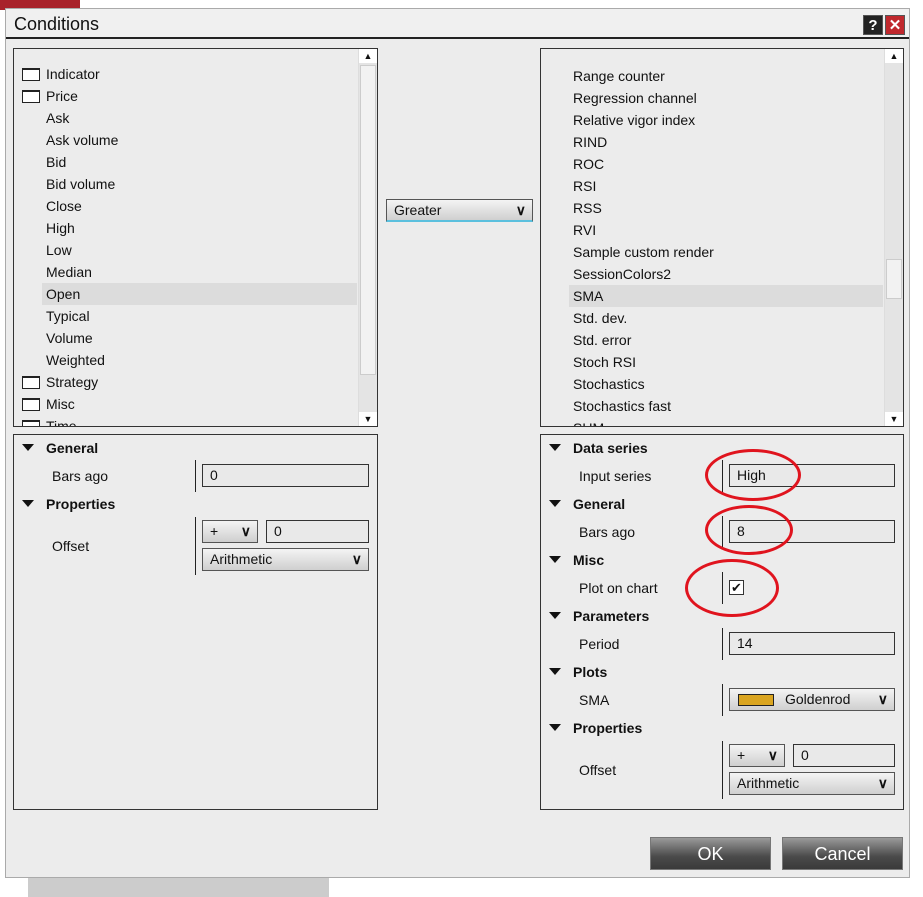 The height and width of the screenshot is (897, 923). What do you see at coordinates (62, 96) in the screenshot?
I see `tree-item-label: Price` at bounding box center [62, 96].